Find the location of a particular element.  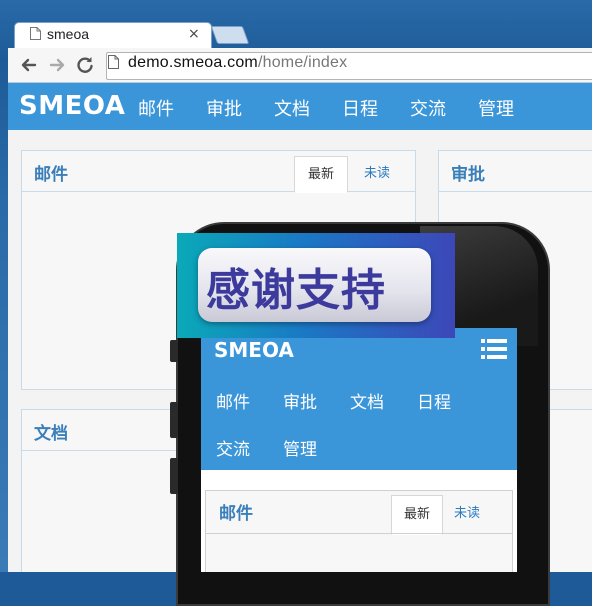

mobile-navbar: SMEOA 邮件 审批 文档 日程 交流 管理 is located at coordinates (359, 399).